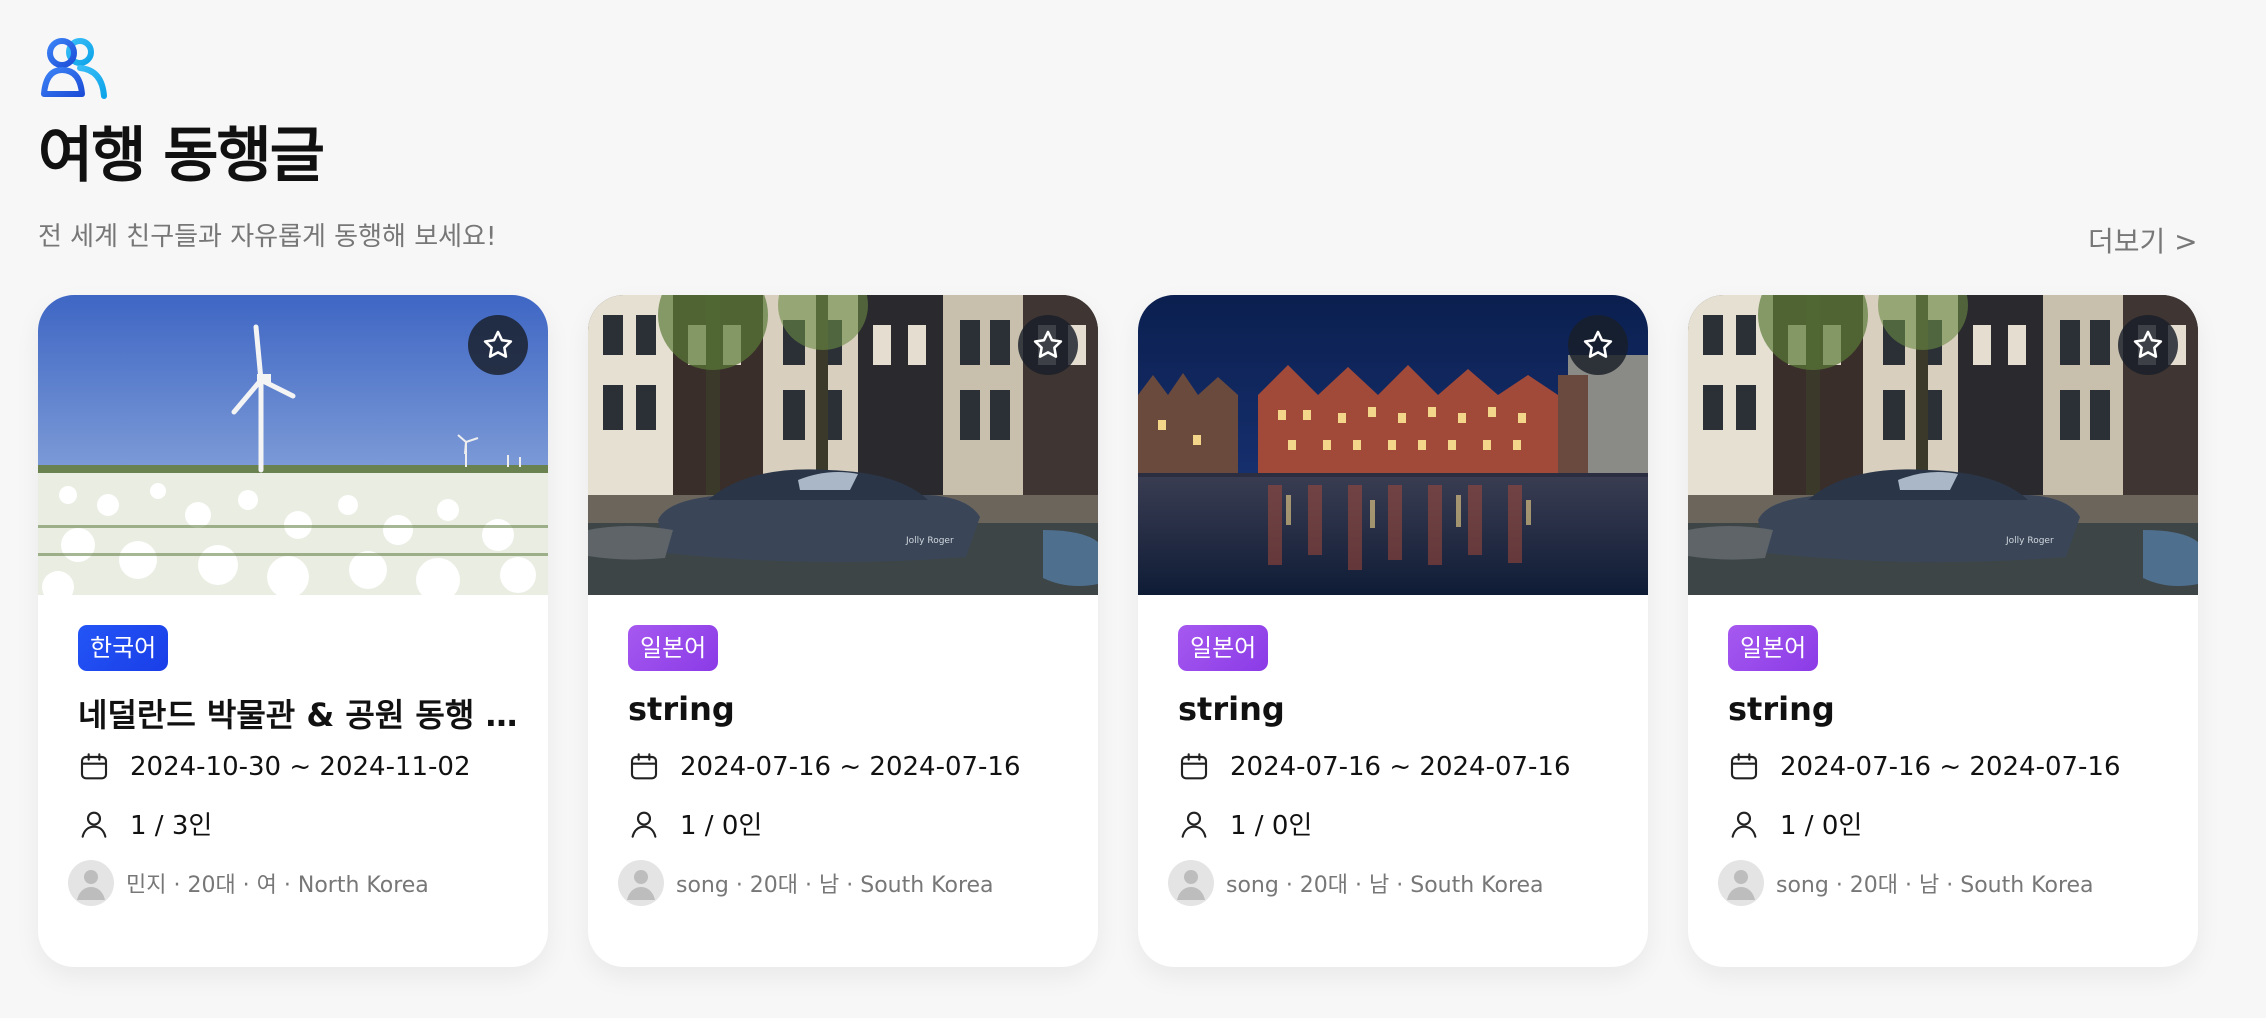  I want to click on people-count-text: 1 / 3인, so click(171, 826).